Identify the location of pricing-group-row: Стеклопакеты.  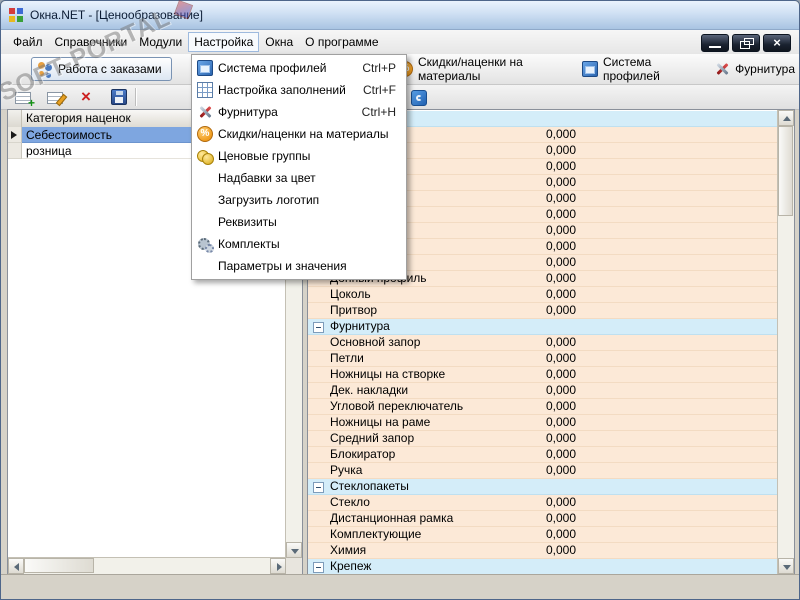
(543, 487).